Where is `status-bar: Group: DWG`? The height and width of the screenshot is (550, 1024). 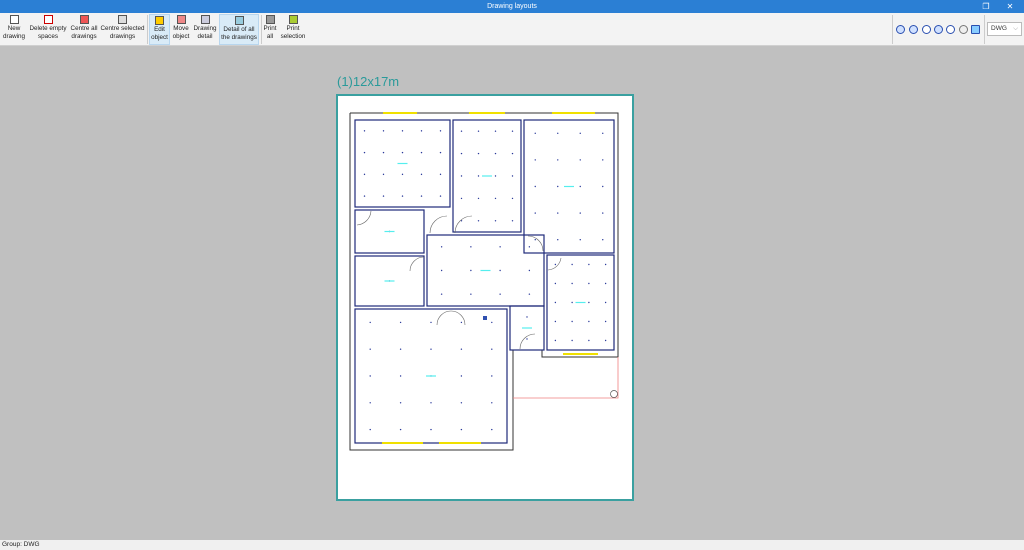
status-bar: Group: DWG is located at coordinates (512, 545).